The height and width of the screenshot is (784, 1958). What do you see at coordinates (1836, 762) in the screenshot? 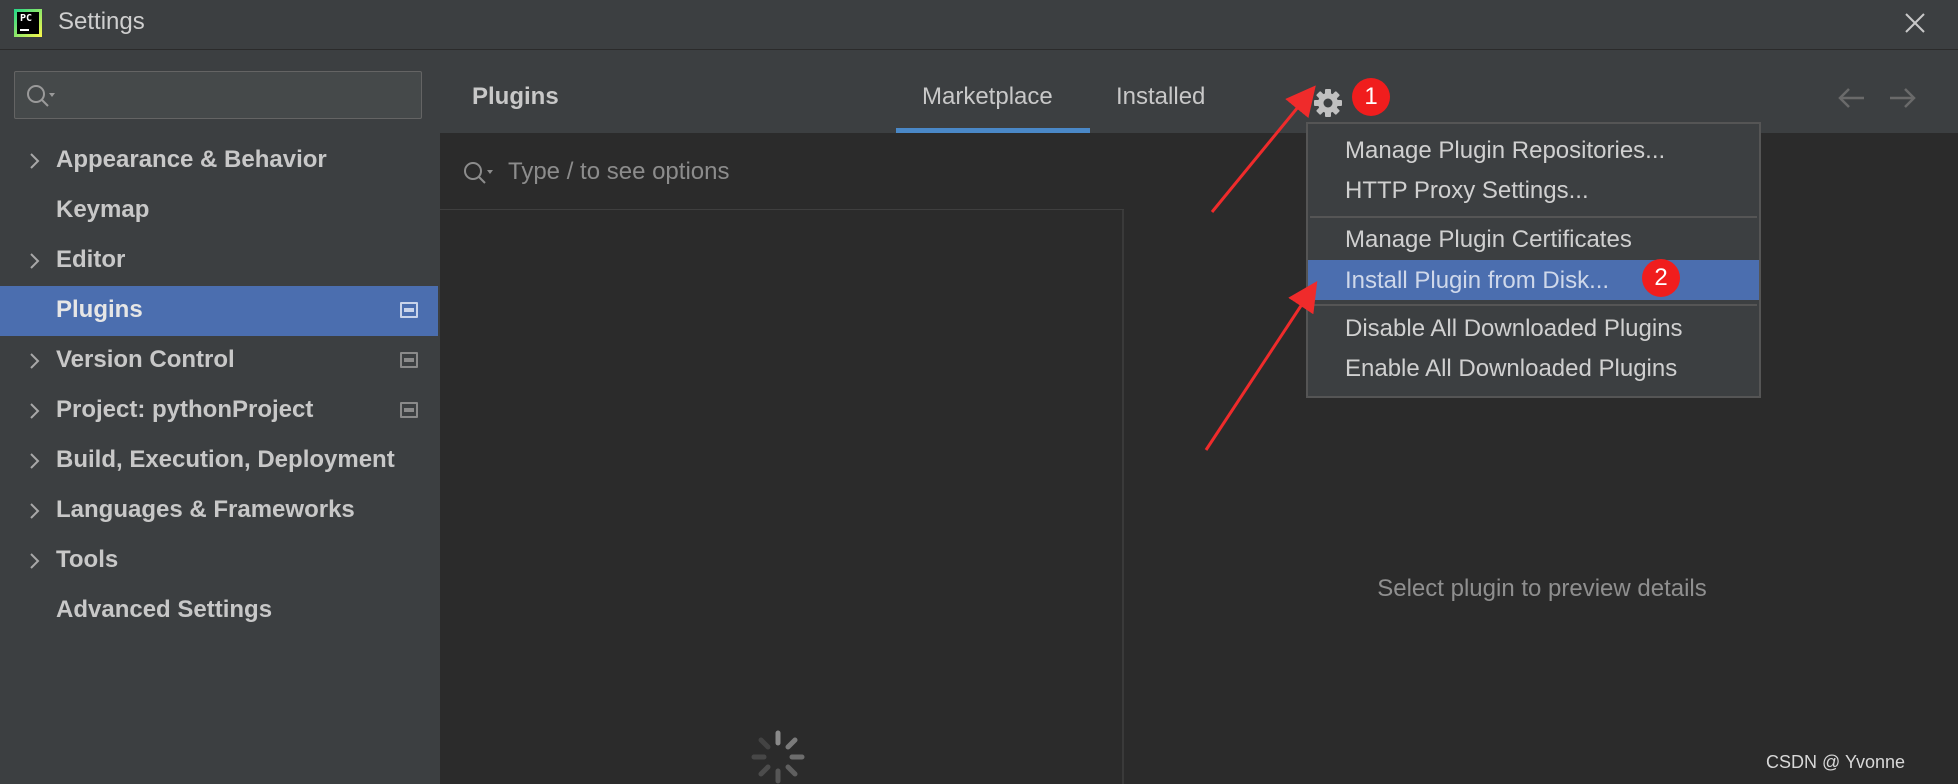
I see `watermark: CSDN @ Yvonne` at bounding box center [1836, 762].